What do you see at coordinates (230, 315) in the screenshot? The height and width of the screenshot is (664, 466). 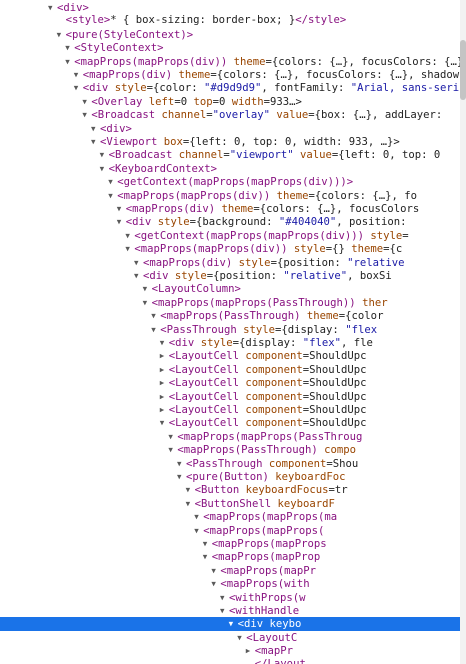 I see `tree-node: ▼ <mapProps(PassThrough) theme={color` at bounding box center [230, 315].